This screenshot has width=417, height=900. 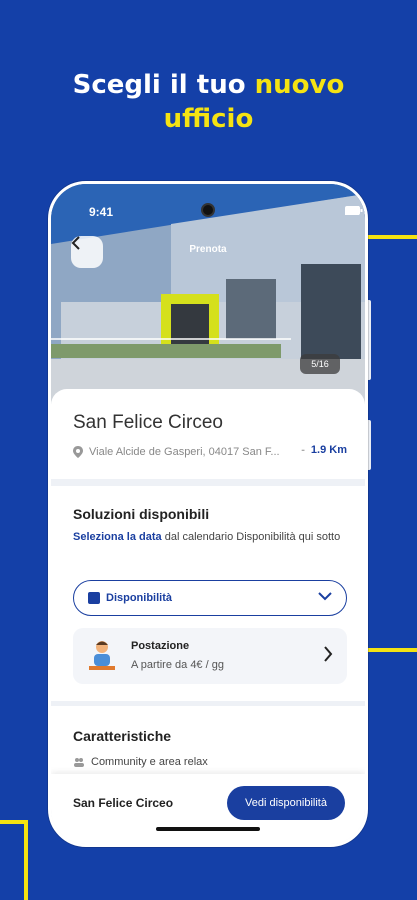 What do you see at coordinates (101, 212) in the screenshot?
I see `status-time: 9:41` at bounding box center [101, 212].